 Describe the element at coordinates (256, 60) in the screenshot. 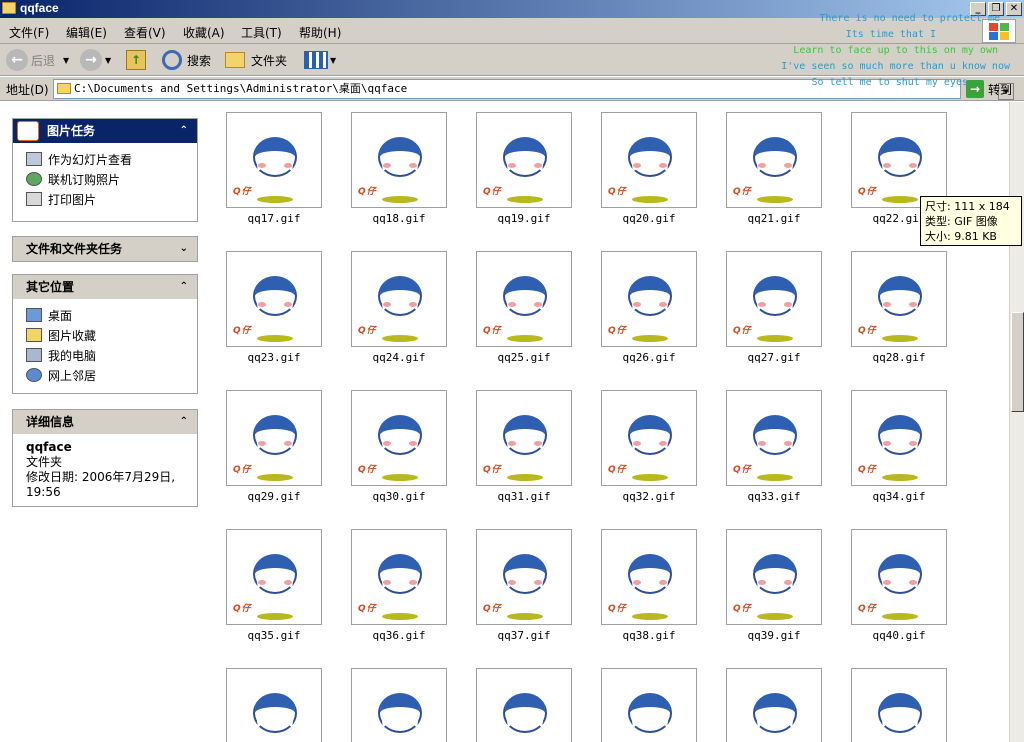

I see `folders-button: 文件夹` at that location.